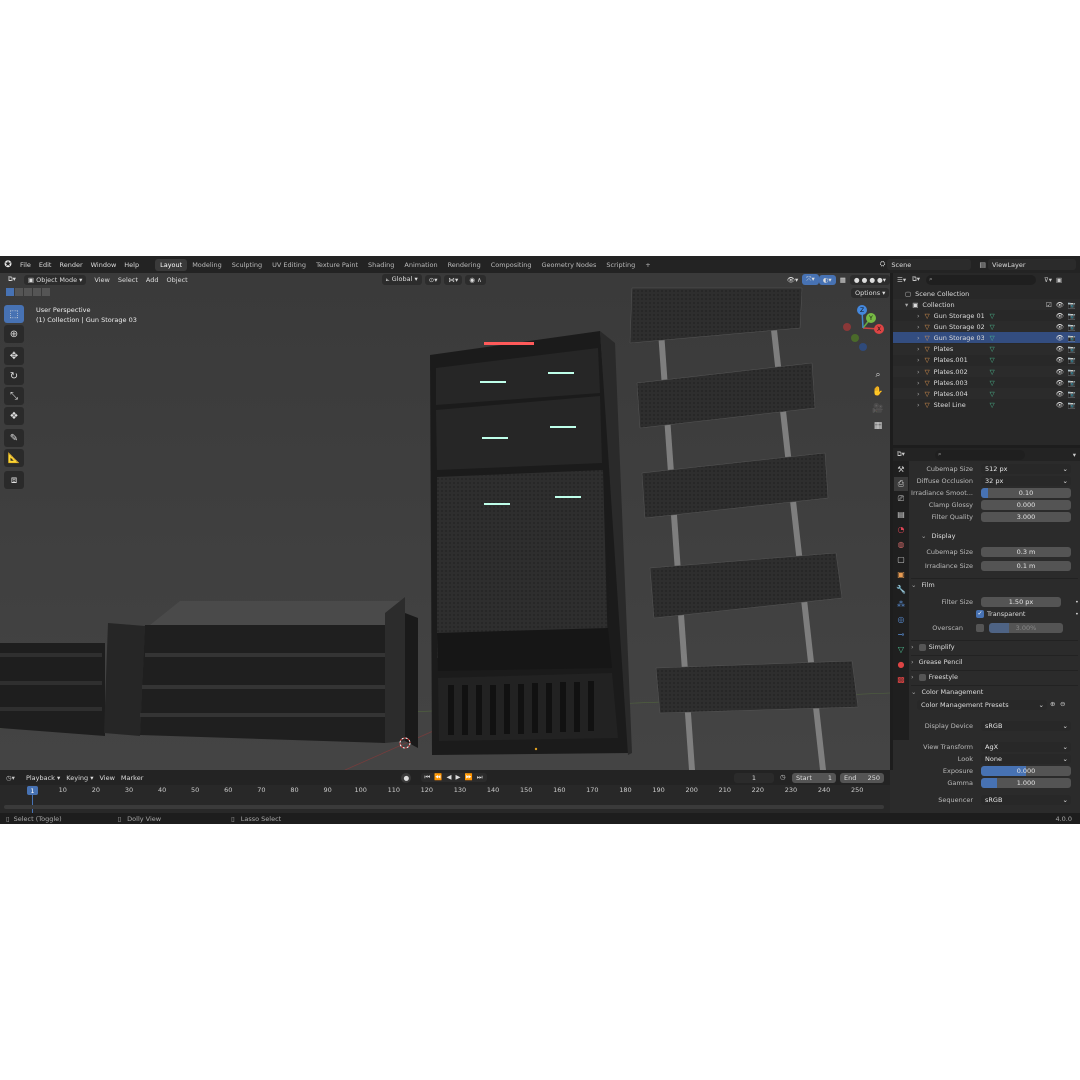  I want to click on select-box-tool: ⬚, so click(14, 314).